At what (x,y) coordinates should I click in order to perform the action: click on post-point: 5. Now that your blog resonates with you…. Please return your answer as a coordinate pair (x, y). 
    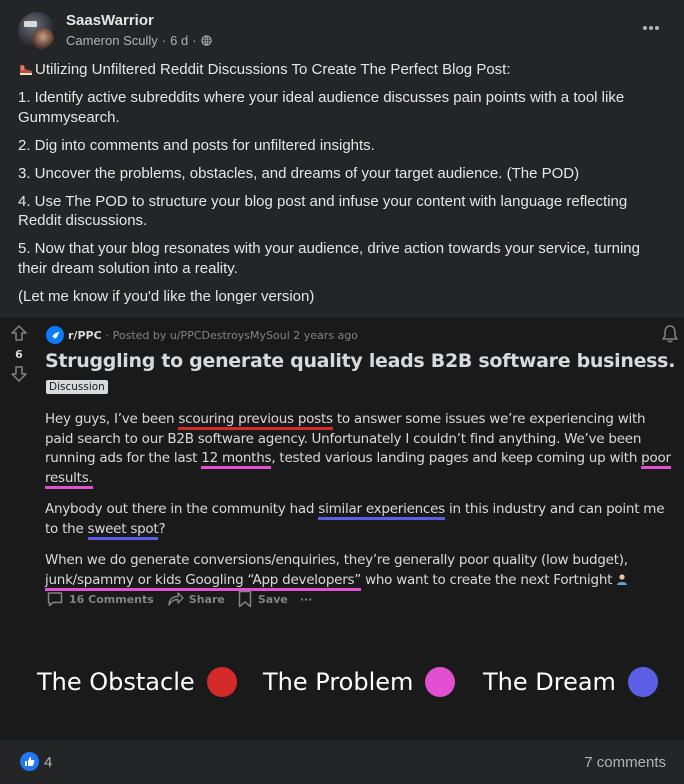
    Looking at the image, I should click on (329, 258).